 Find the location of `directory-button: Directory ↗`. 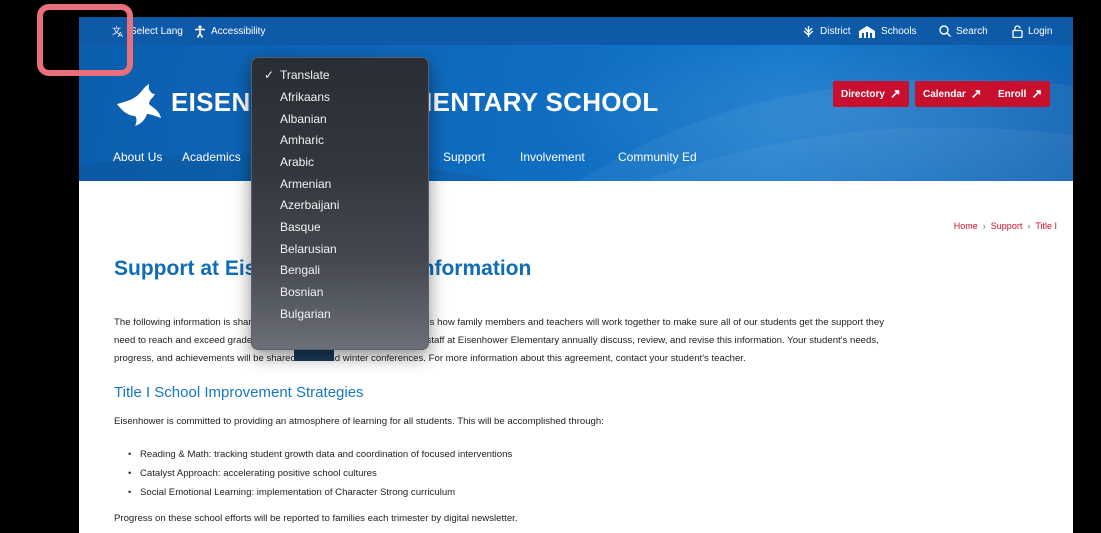

directory-button: Directory ↗ is located at coordinates (871, 94).